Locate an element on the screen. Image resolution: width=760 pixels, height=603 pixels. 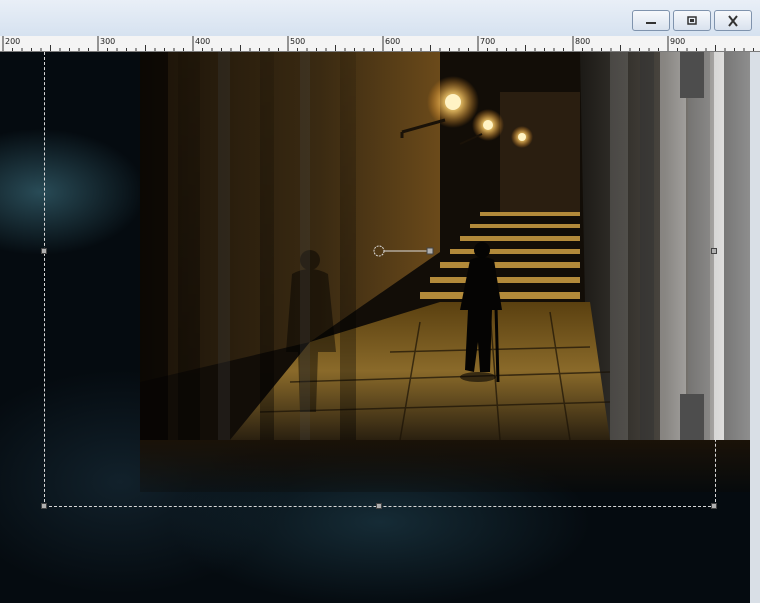
selection-handle-bottom is located at coordinates (379, 506).